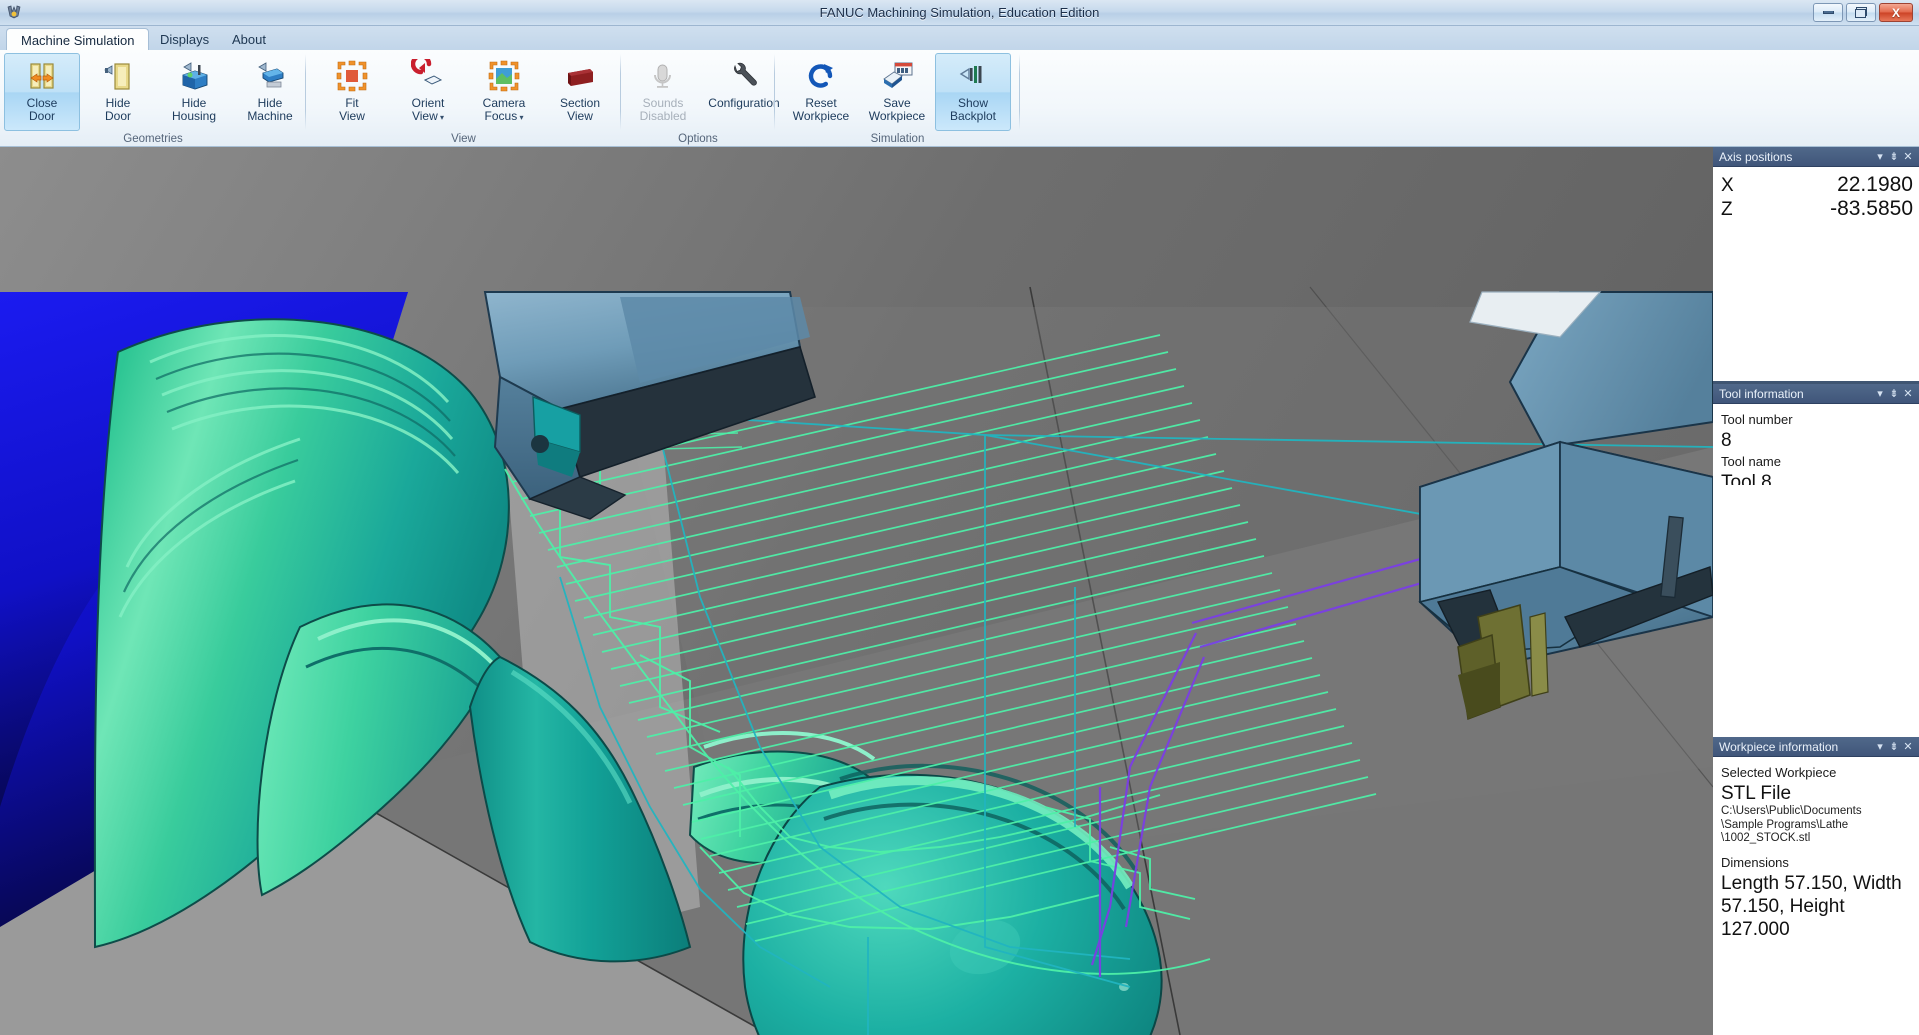  I want to click on workpiece-path-line-2: \Sample Programs\Lathe, so click(1785, 824).